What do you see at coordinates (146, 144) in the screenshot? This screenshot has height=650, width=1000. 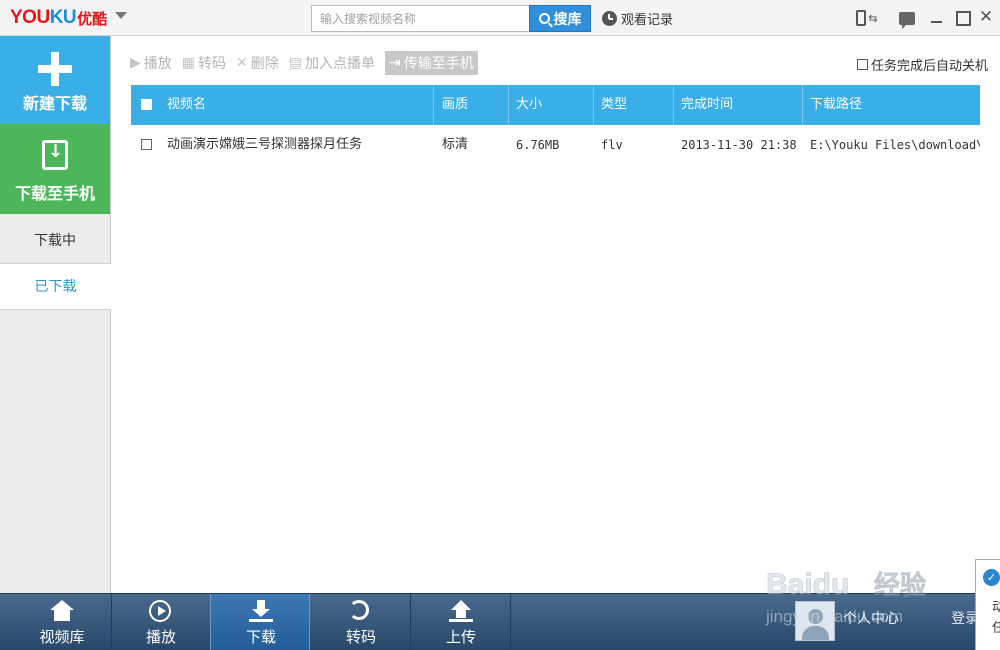 I see `row-checkbox` at bounding box center [146, 144].